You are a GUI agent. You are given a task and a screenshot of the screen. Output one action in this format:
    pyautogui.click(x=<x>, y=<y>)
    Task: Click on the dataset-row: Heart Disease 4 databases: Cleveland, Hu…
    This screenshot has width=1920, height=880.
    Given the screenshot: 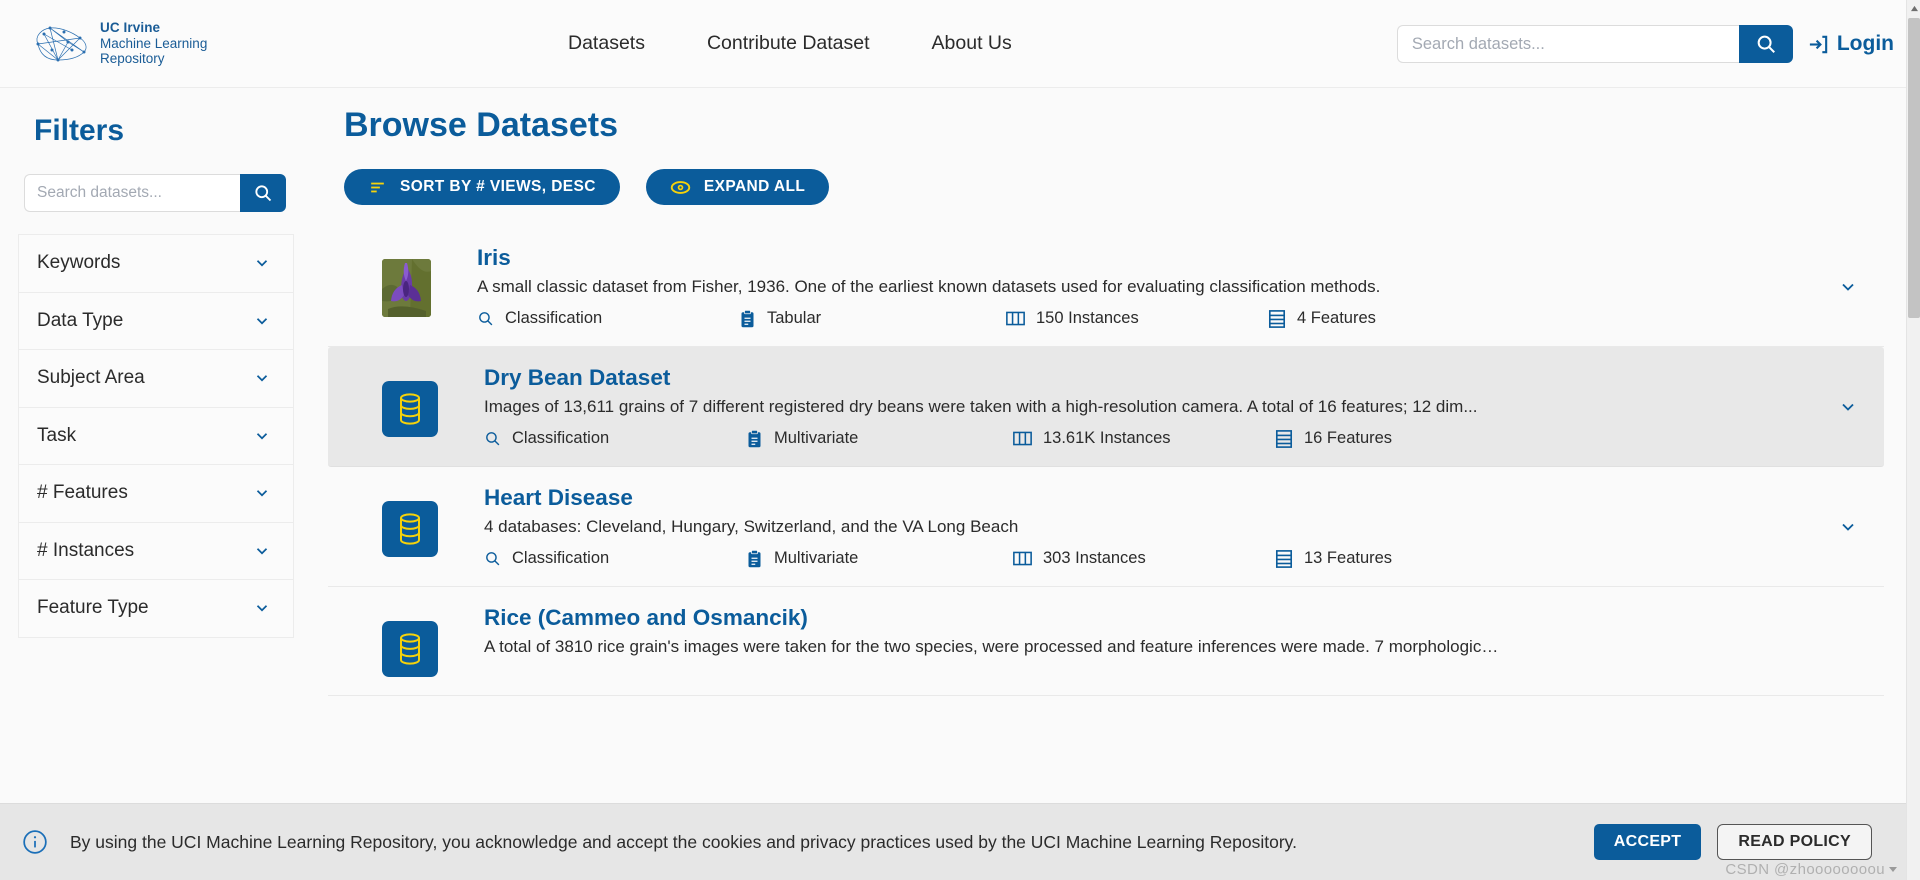 What is the action you would take?
    pyautogui.click(x=1106, y=527)
    